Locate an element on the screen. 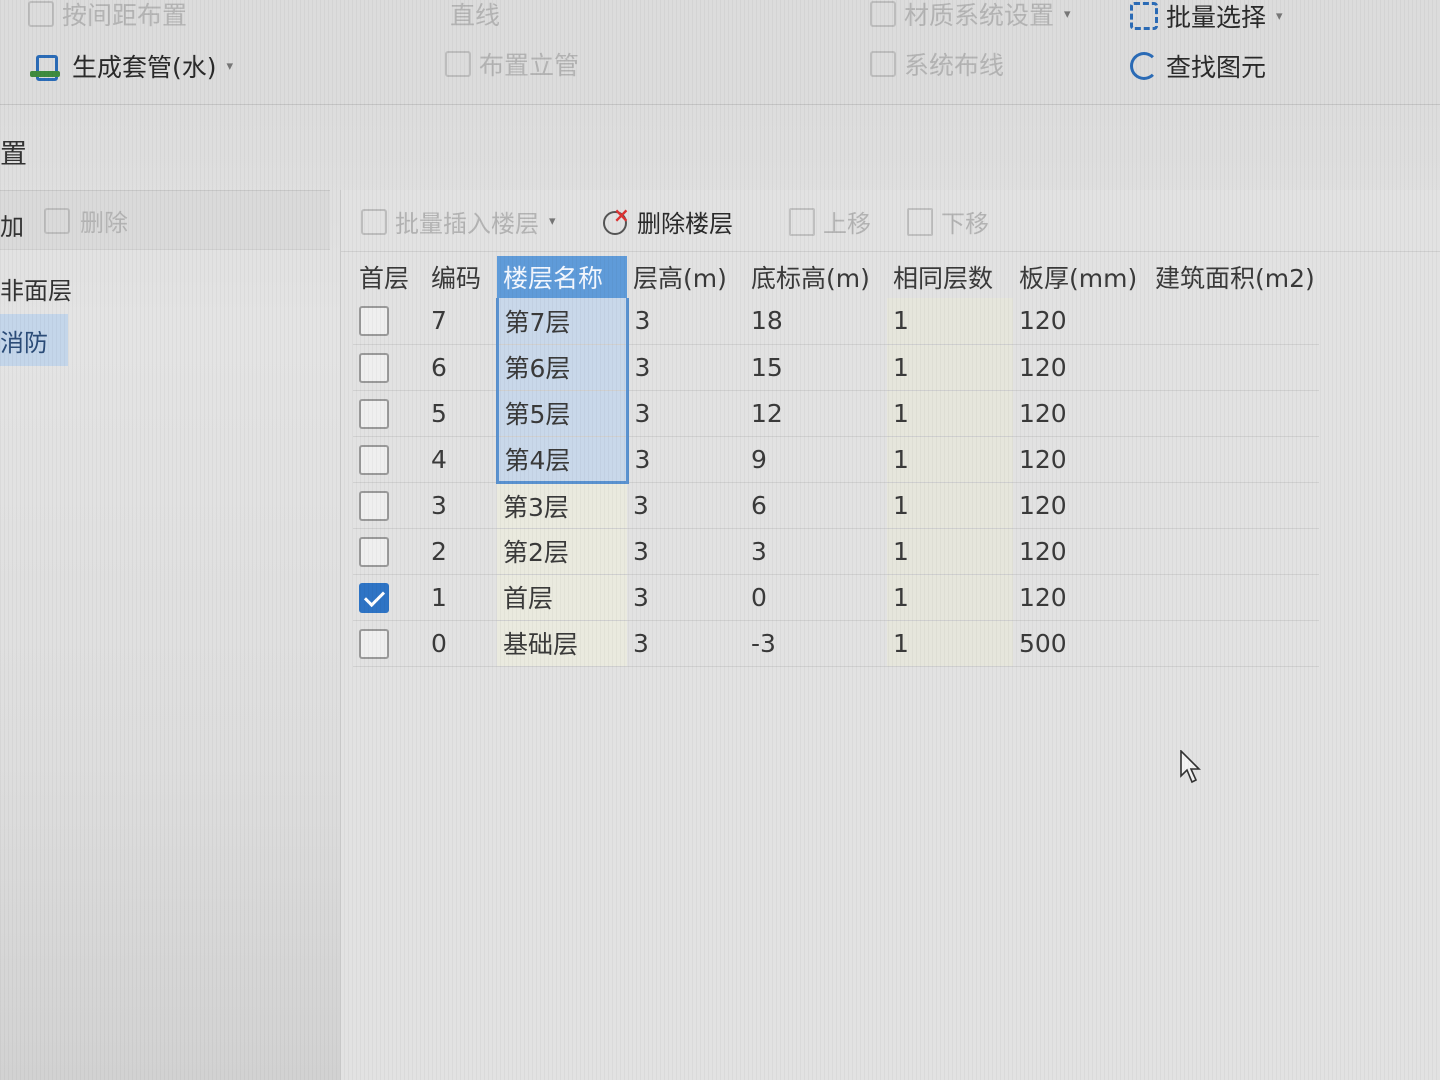  table-row: 7 第7层 3 18 1 120 is located at coordinates (836, 321).